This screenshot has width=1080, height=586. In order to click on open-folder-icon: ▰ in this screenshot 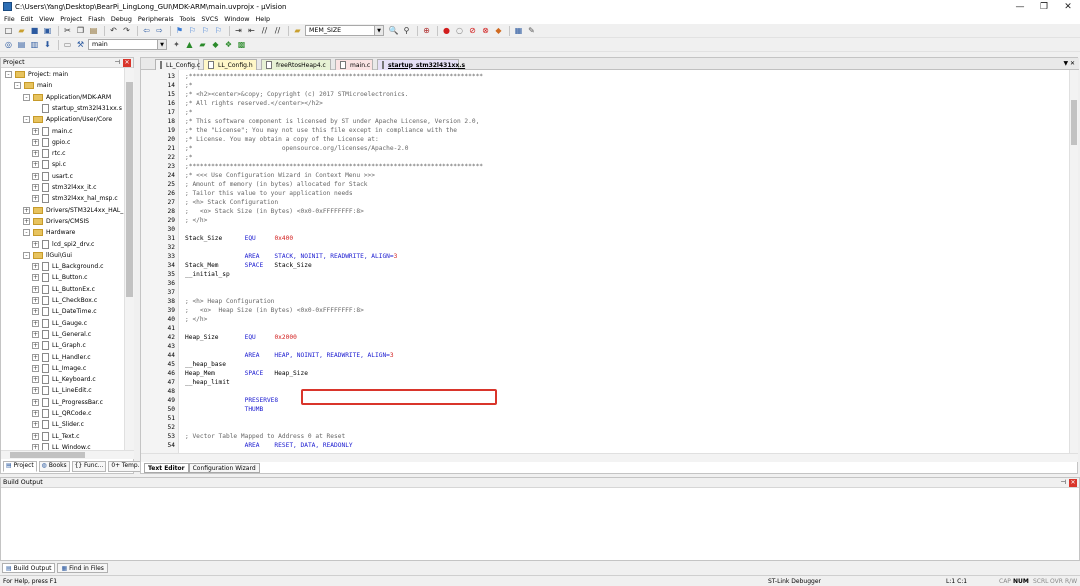, I will do `click(21, 30)`.